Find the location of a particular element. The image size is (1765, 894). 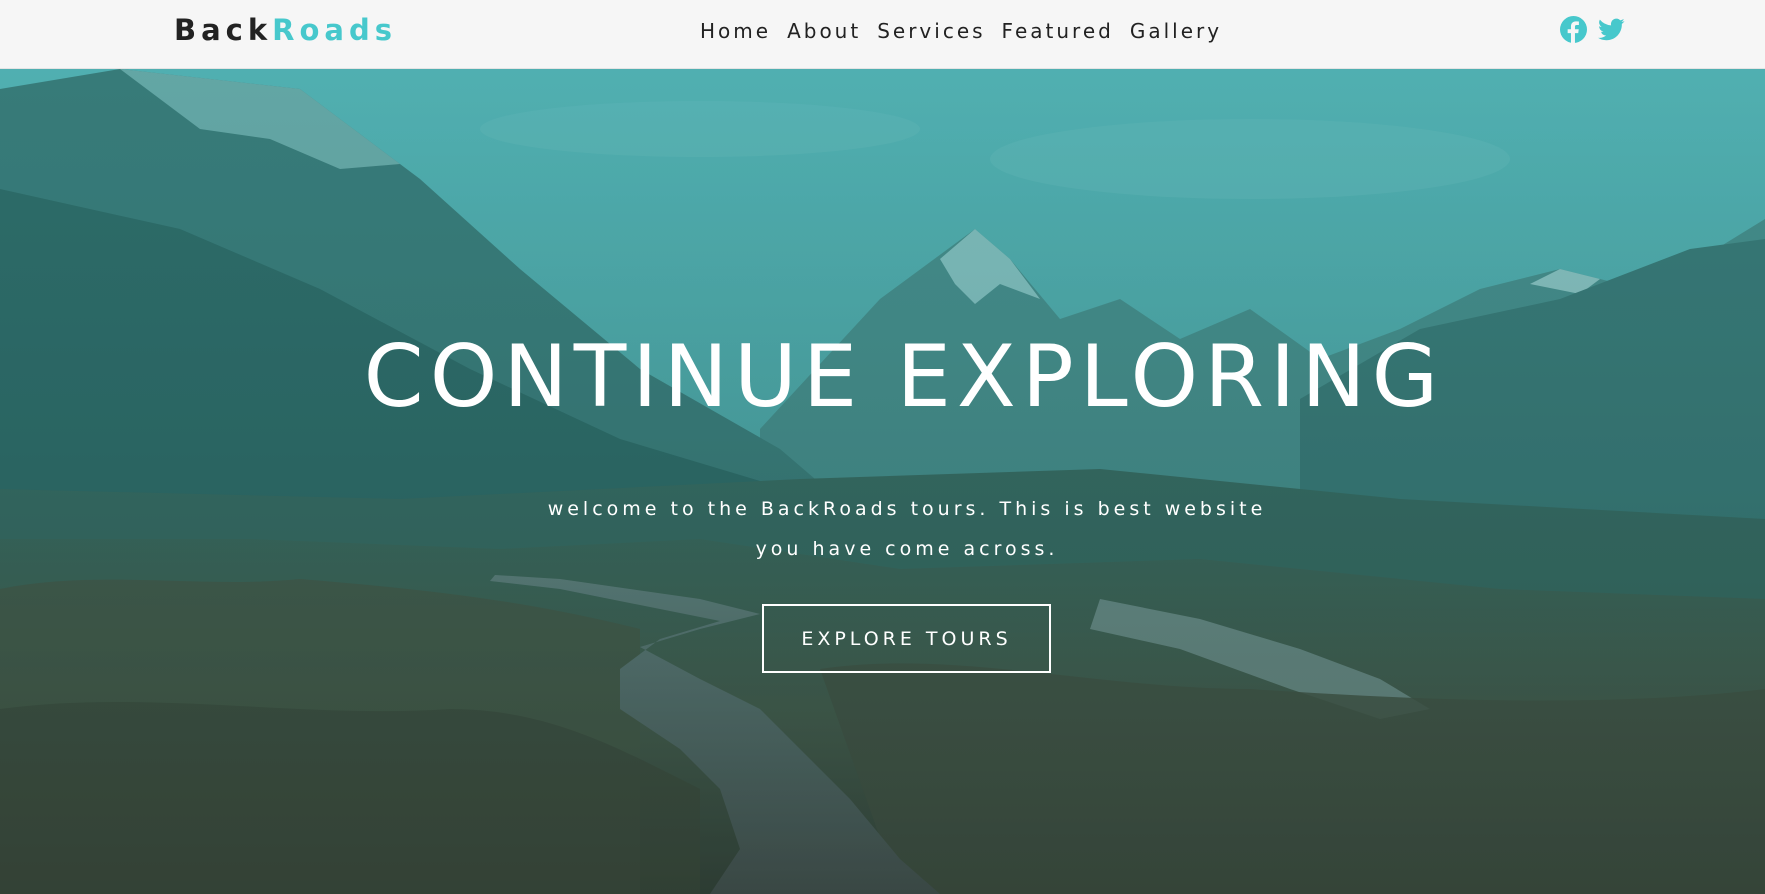

brand-logo: BackRoads is located at coordinates (285, 30).